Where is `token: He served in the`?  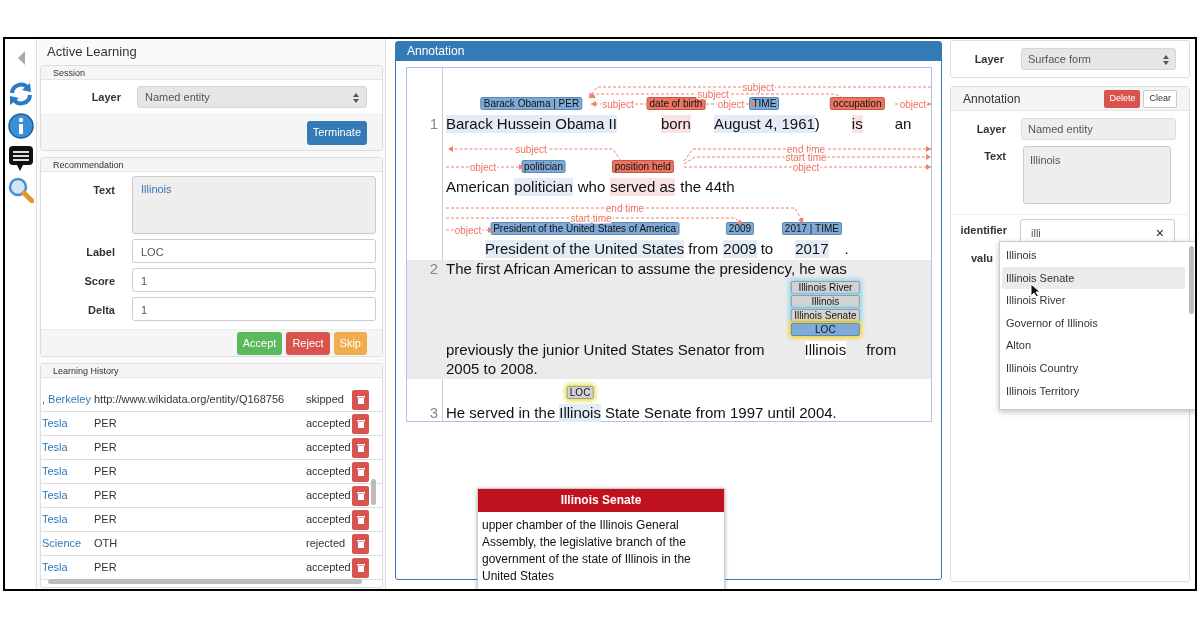
token: He served in the is located at coordinates (501, 413).